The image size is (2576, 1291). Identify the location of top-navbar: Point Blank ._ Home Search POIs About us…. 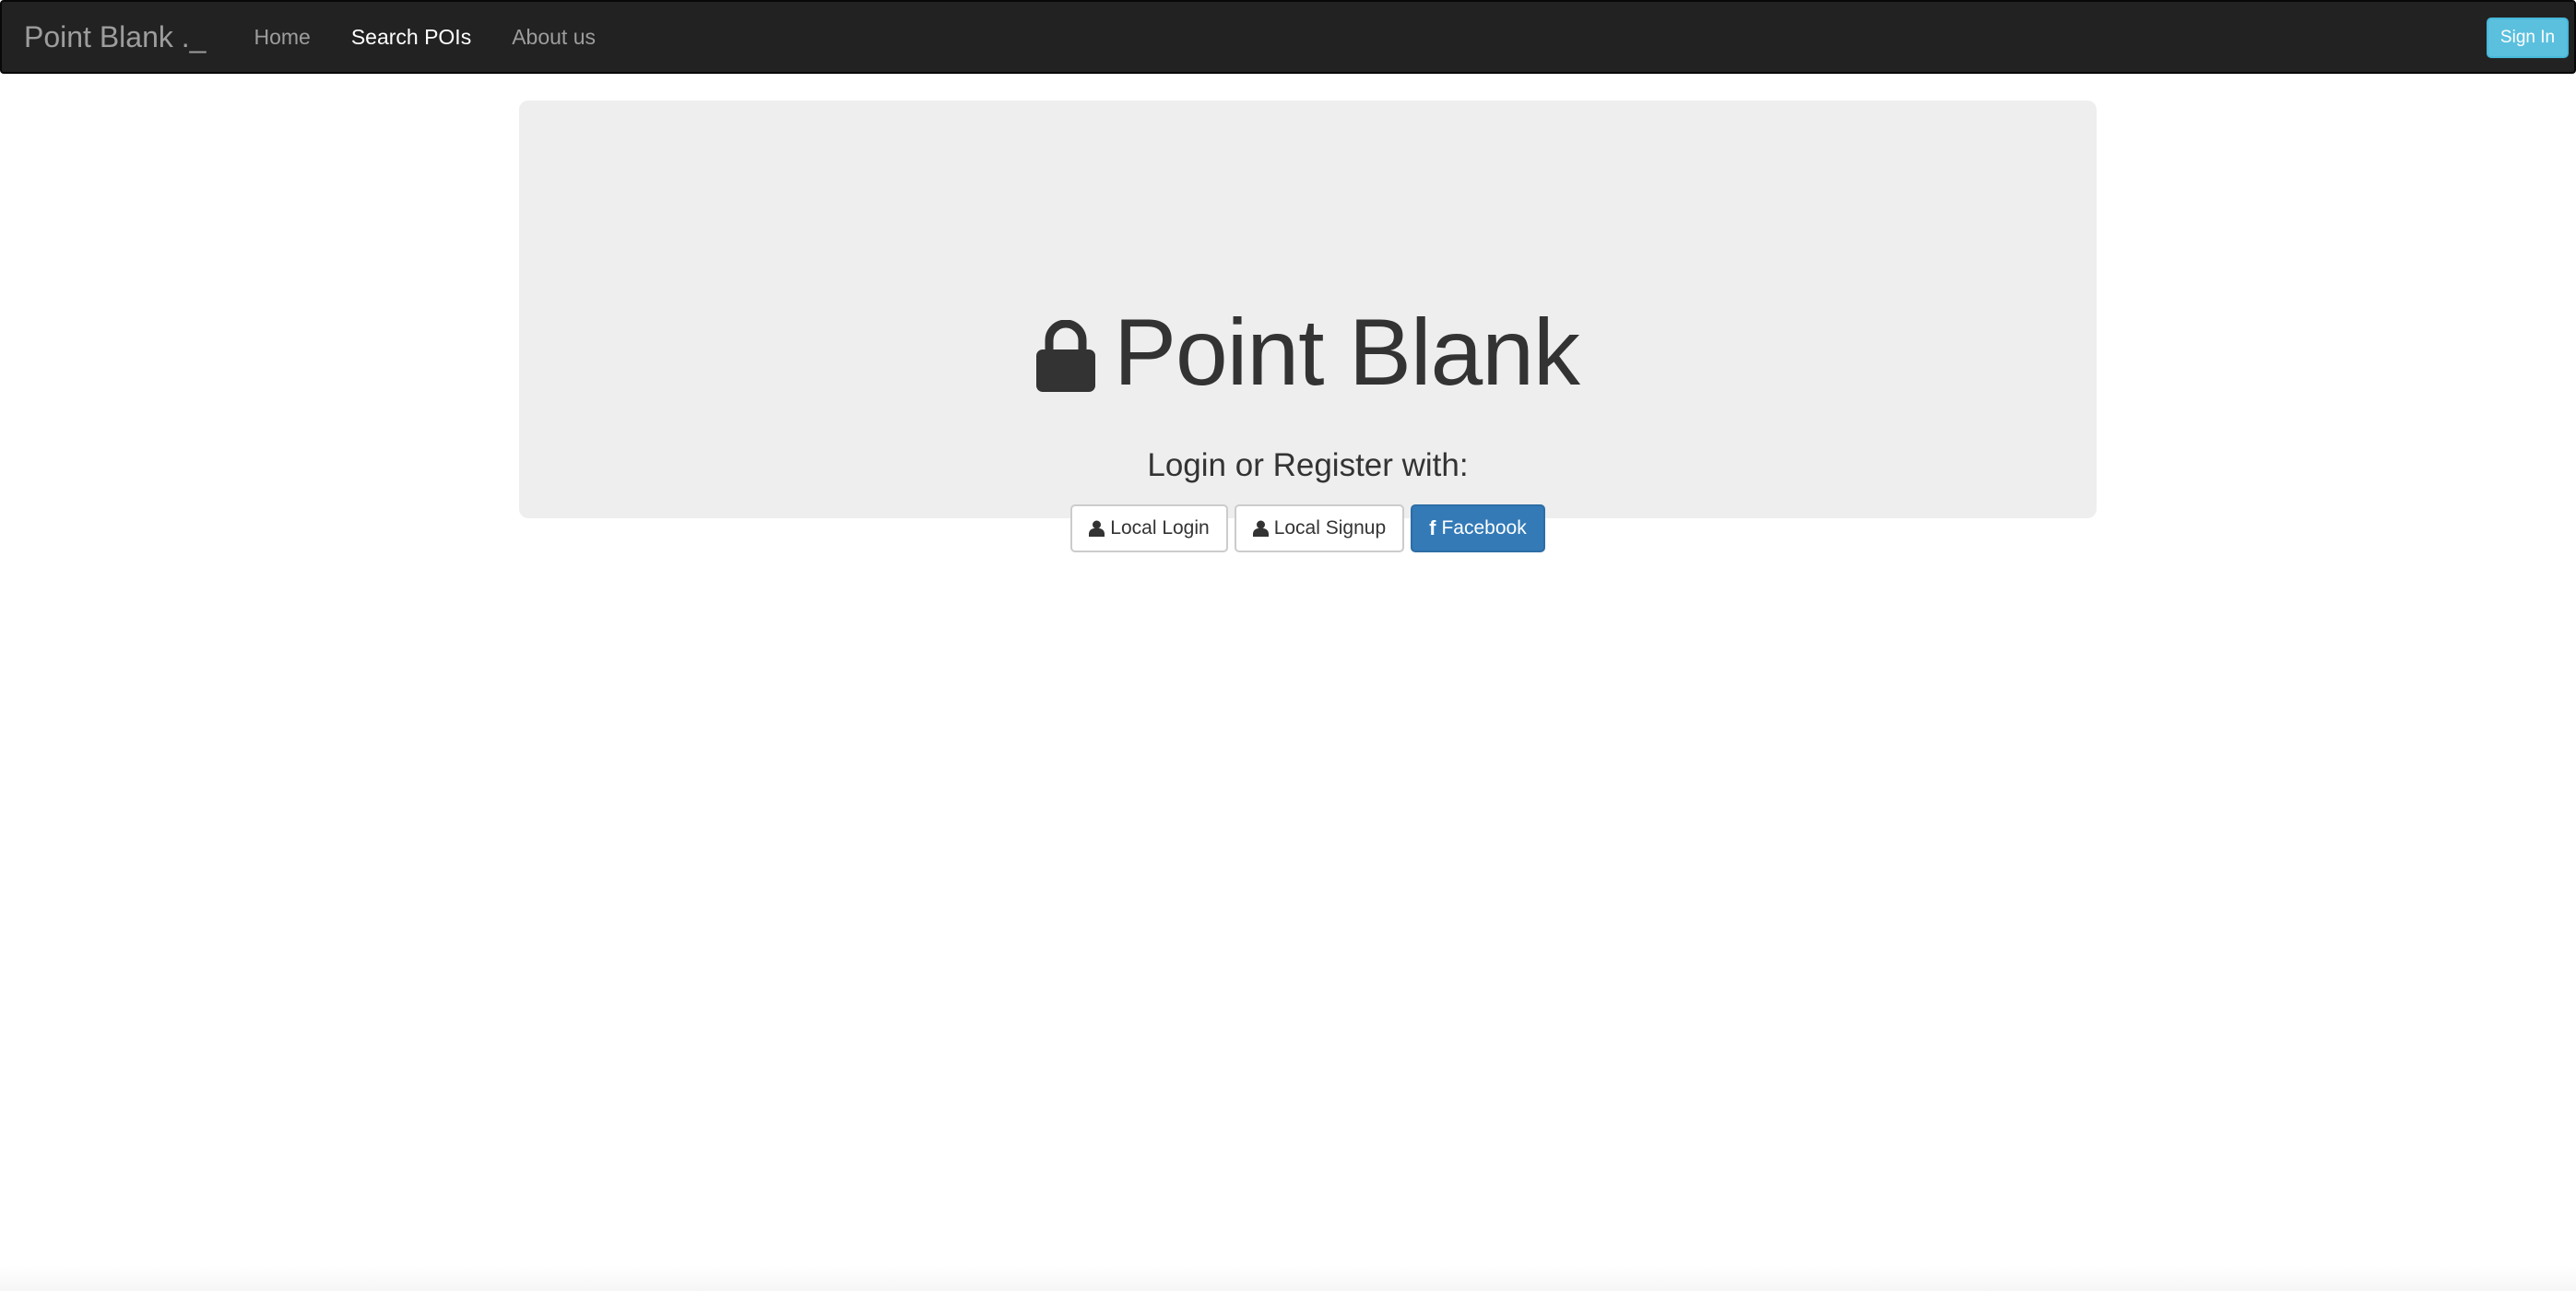
(1288, 37).